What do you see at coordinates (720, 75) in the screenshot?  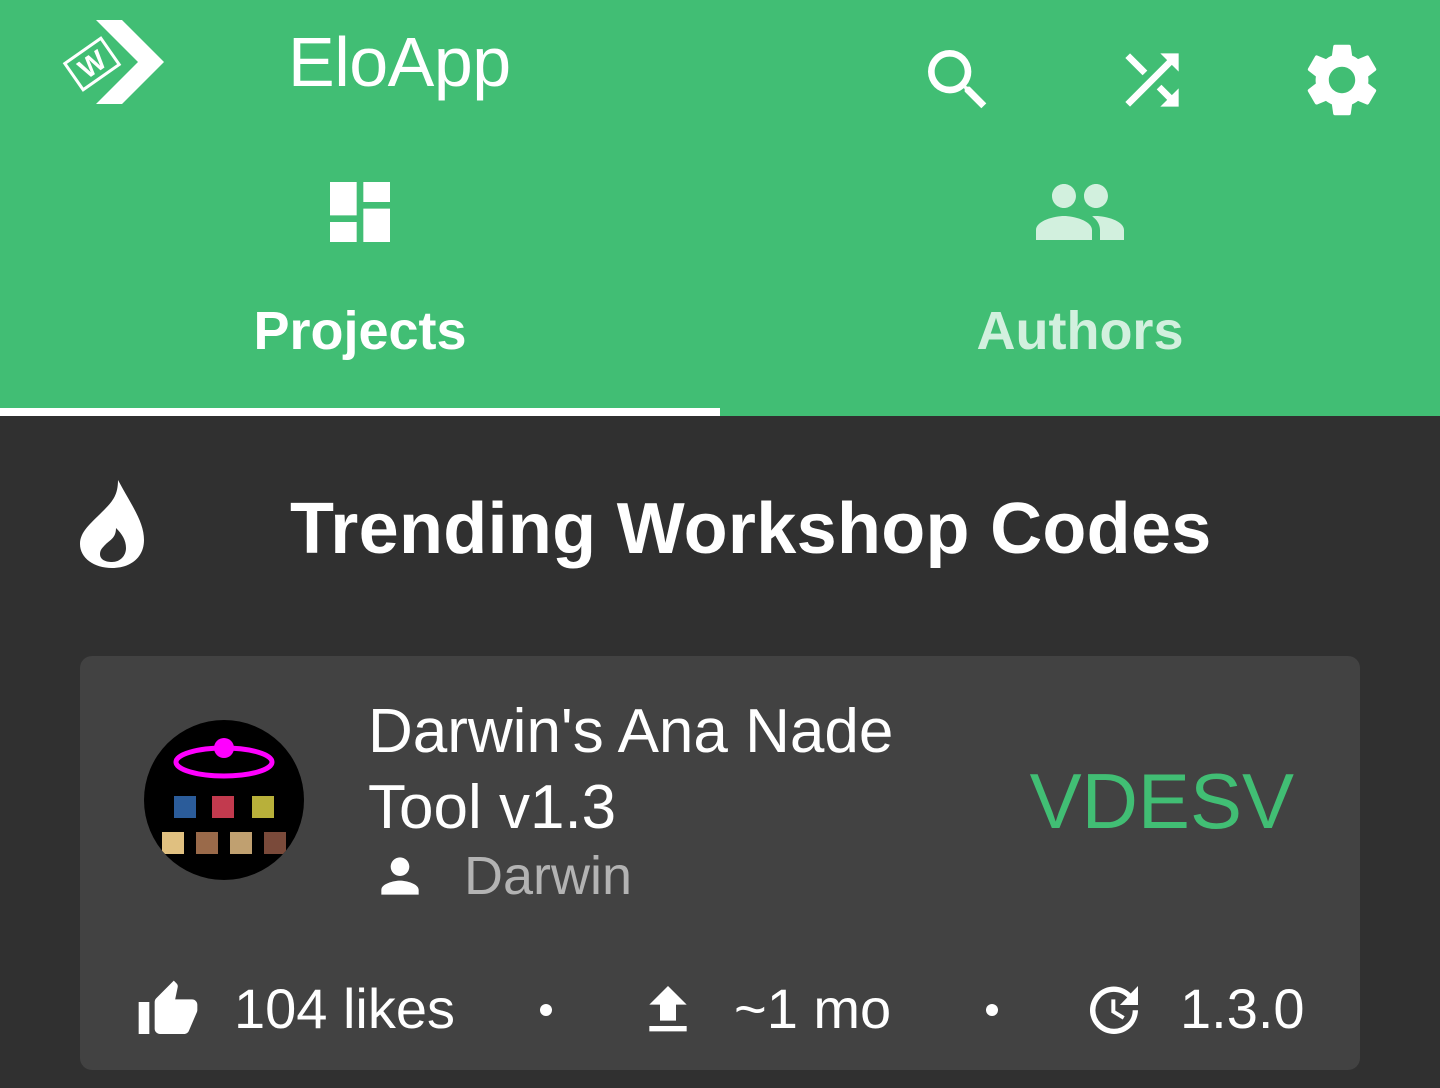 I see `toolbar: W EloApp` at bounding box center [720, 75].